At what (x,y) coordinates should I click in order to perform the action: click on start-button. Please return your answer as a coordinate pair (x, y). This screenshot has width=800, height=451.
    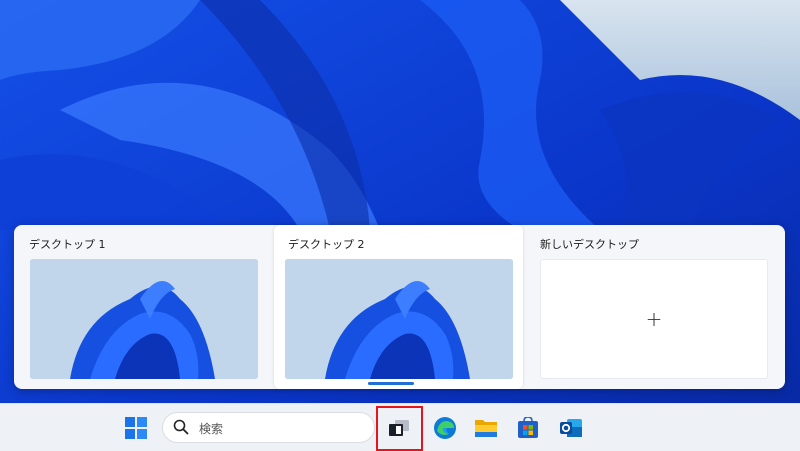
    Looking at the image, I should click on (136, 428).